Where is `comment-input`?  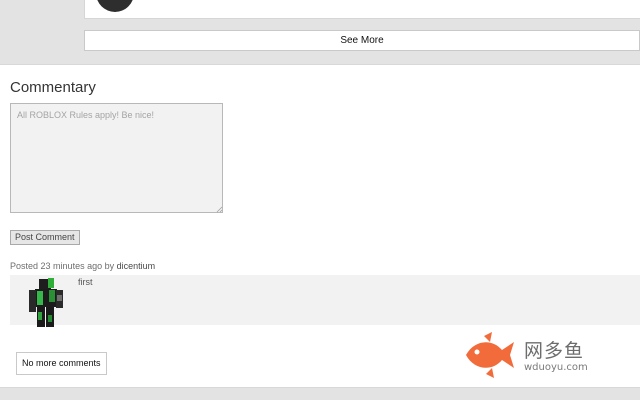
comment-input is located at coordinates (116, 158).